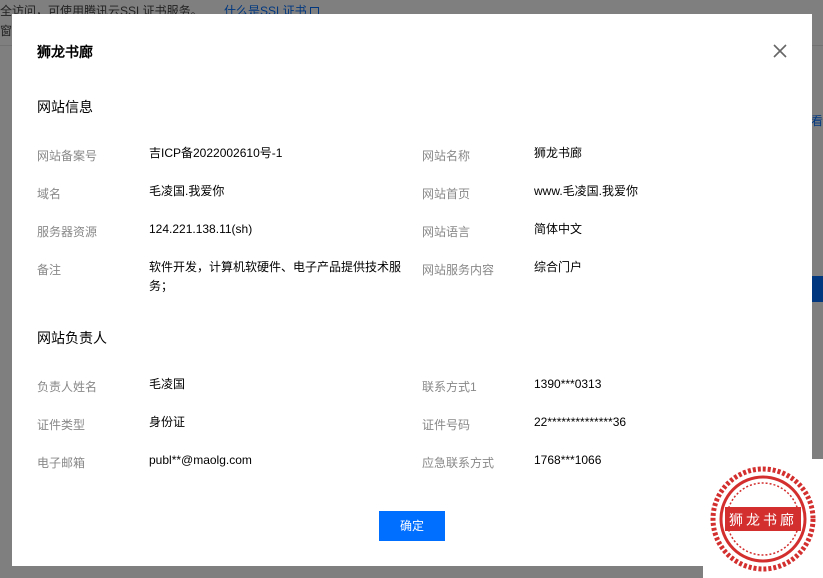 The width and height of the screenshot is (823, 578). What do you see at coordinates (446, 194) in the screenshot?
I see `homepage-label: 网站首页` at bounding box center [446, 194].